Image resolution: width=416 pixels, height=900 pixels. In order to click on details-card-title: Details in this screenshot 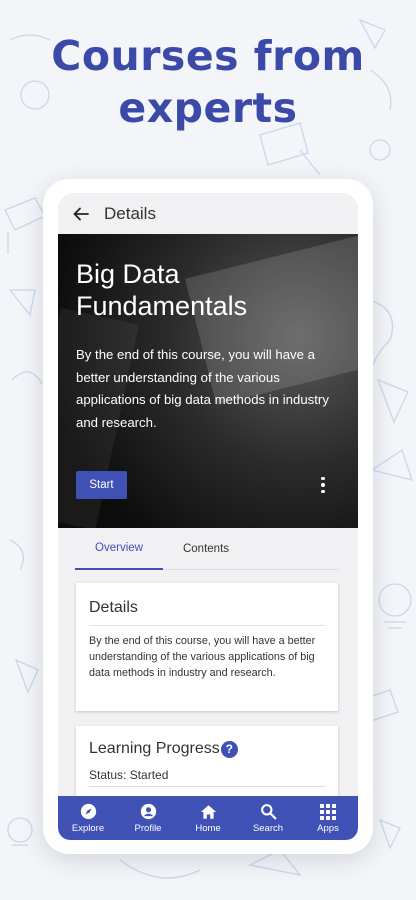, I will do `click(113, 607)`.